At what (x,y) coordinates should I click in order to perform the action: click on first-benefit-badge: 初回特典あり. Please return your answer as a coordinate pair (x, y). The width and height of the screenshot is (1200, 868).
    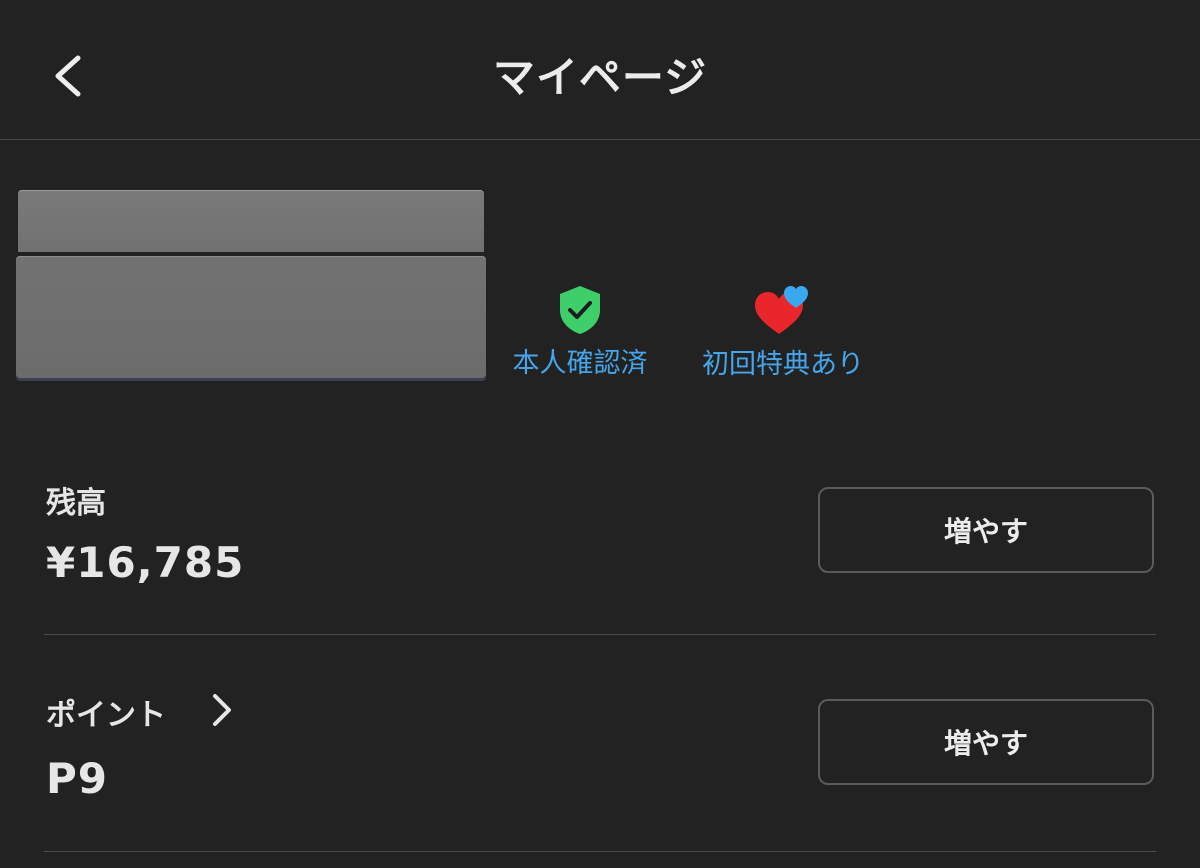
    Looking at the image, I should click on (783, 330).